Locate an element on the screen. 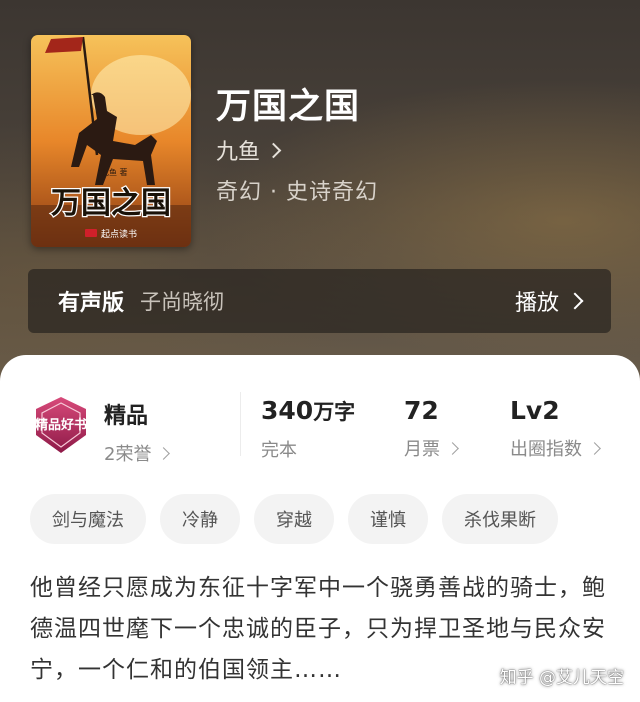 The width and height of the screenshot is (640, 702). word-count-value: 340 is located at coordinates (287, 410).